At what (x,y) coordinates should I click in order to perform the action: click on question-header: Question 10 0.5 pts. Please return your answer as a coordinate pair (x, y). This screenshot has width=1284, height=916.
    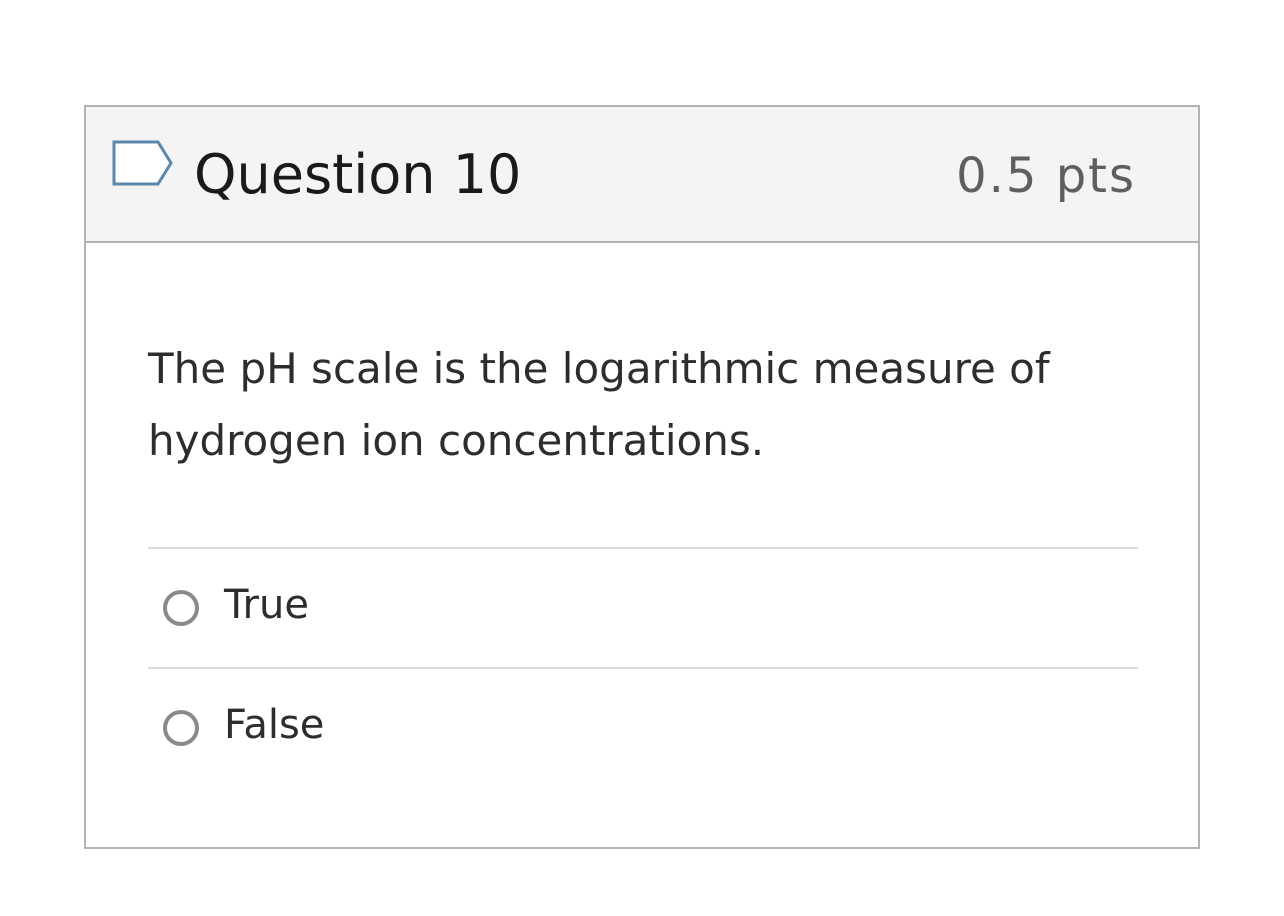
    Looking at the image, I should click on (642, 175).